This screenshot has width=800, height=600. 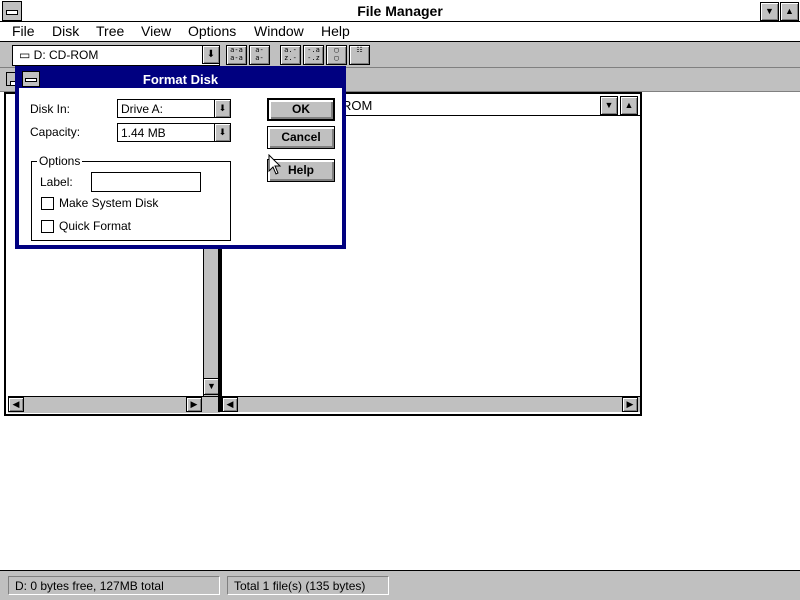 What do you see at coordinates (26, 55) in the screenshot?
I see `cdrom-icon: ▭` at bounding box center [26, 55].